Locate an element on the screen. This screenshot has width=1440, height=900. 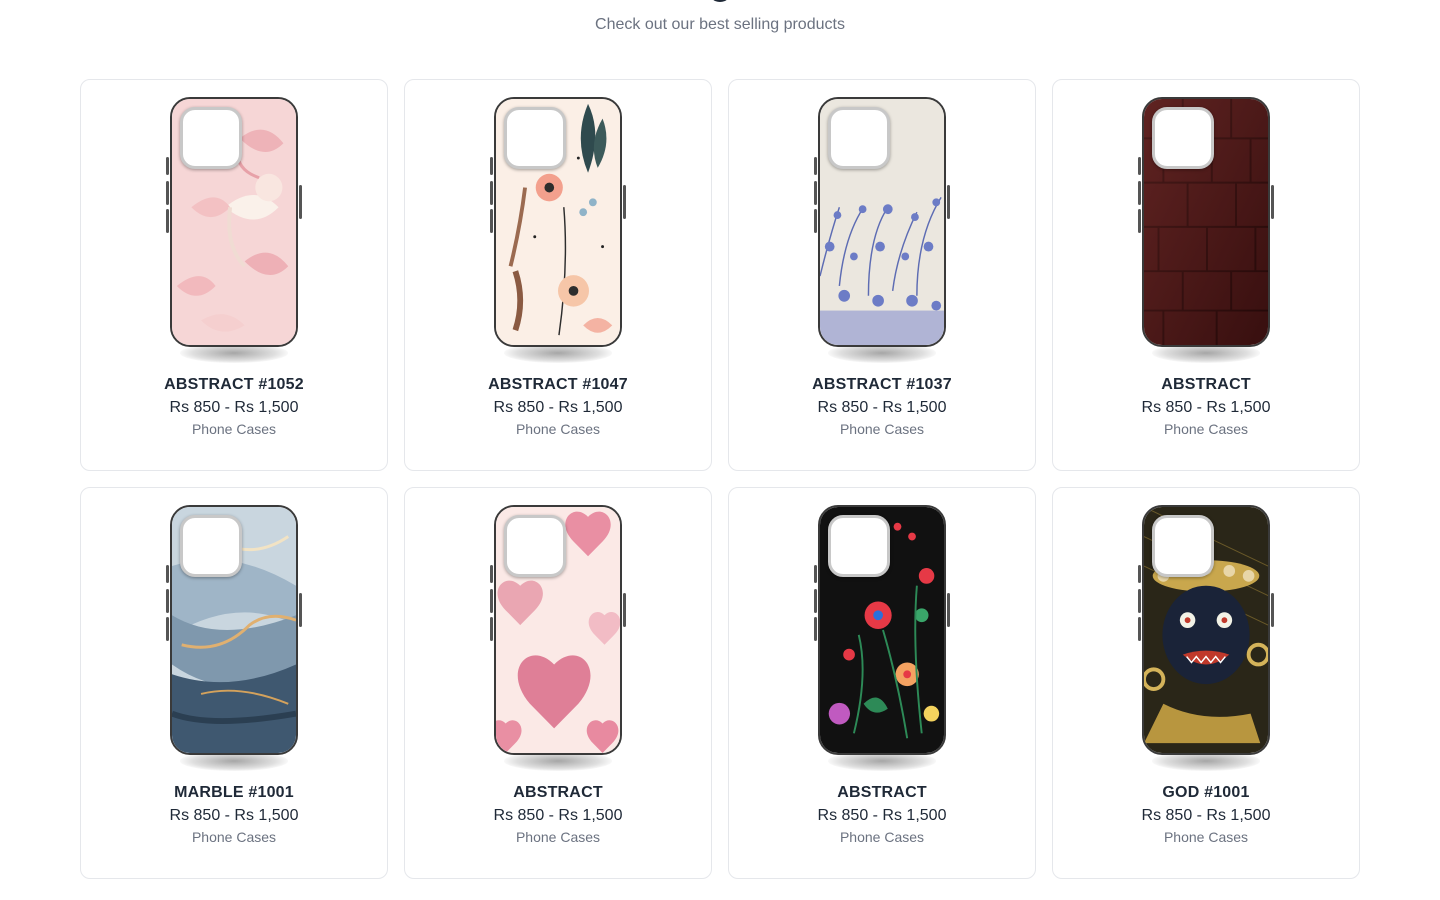
phone-case-blue-marble is located at coordinates (234, 630).